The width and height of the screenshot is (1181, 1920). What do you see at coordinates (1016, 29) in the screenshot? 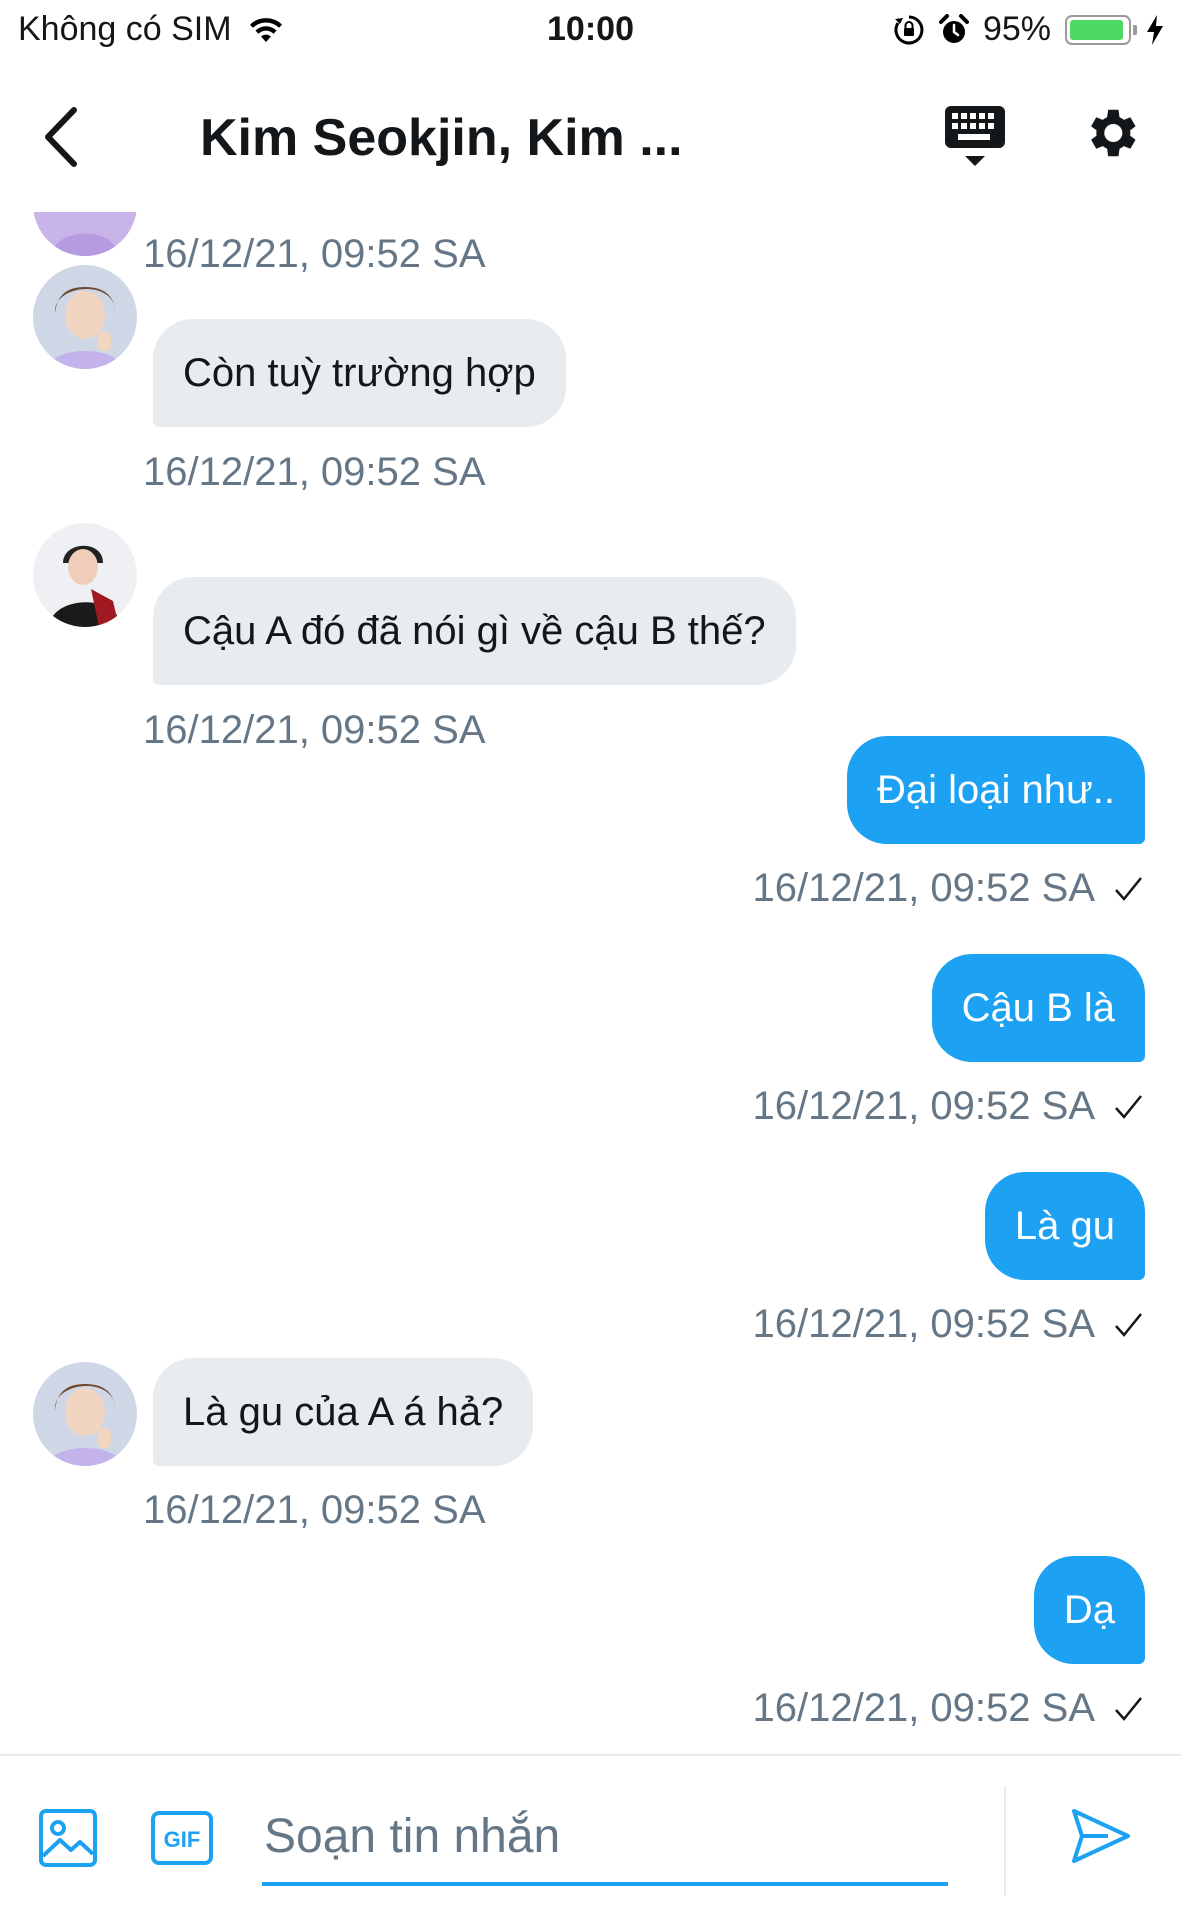
I see `battery-percent: 95%` at bounding box center [1016, 29].